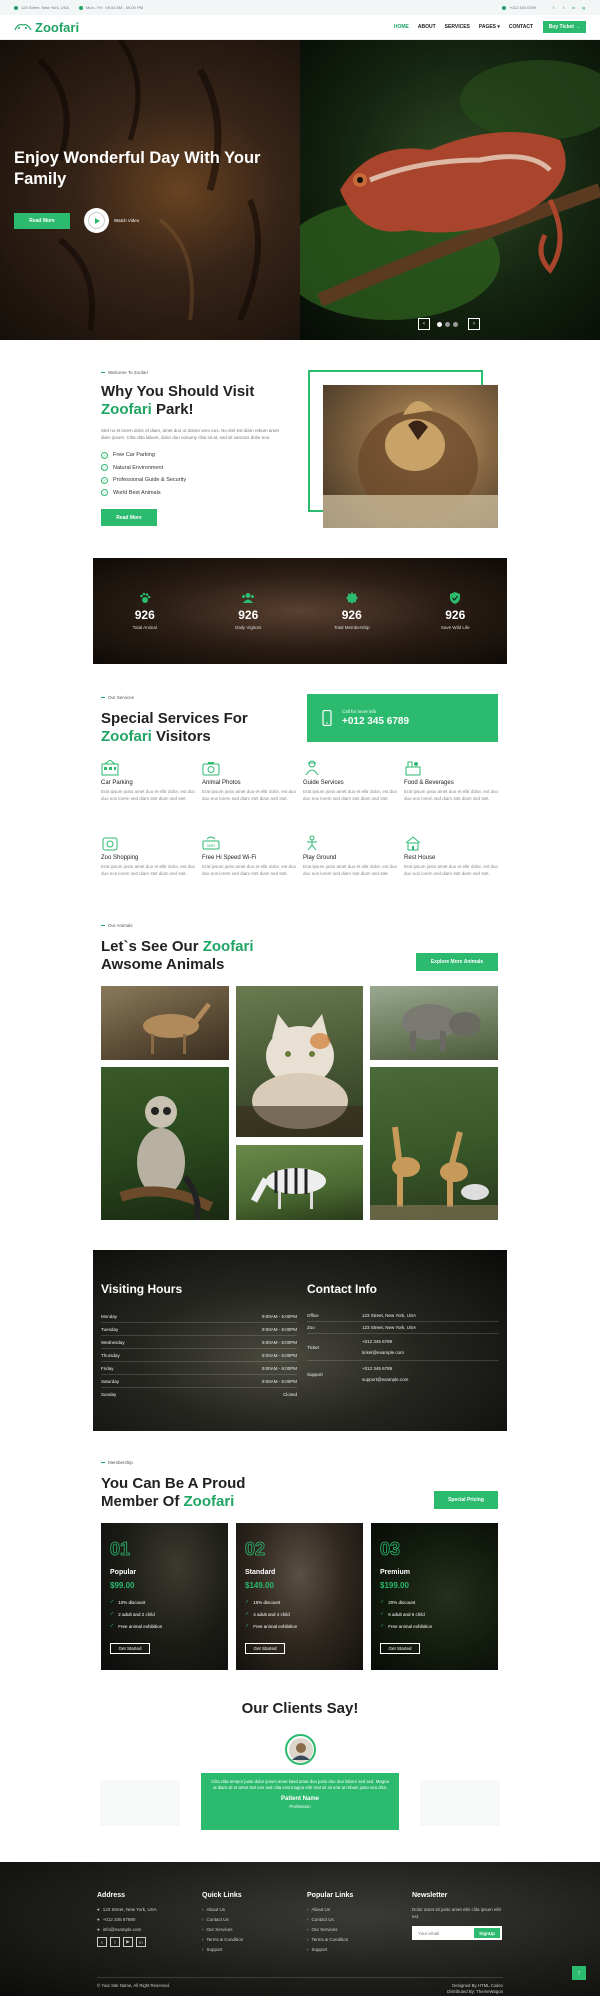  What do you see at coordinates (181, 736) in the screenshot?
I see `services-title-c: Visitors` at bounding box center [181, 736].